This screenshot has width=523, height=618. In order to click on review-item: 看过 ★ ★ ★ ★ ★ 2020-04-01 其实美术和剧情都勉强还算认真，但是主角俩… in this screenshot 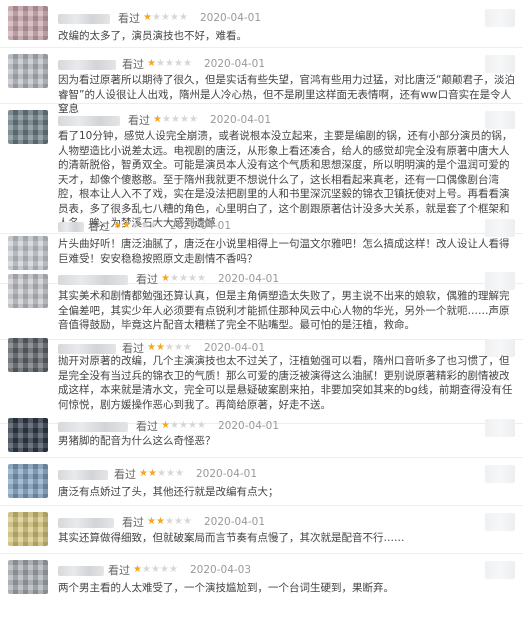, I will do `click(261, 306)`.